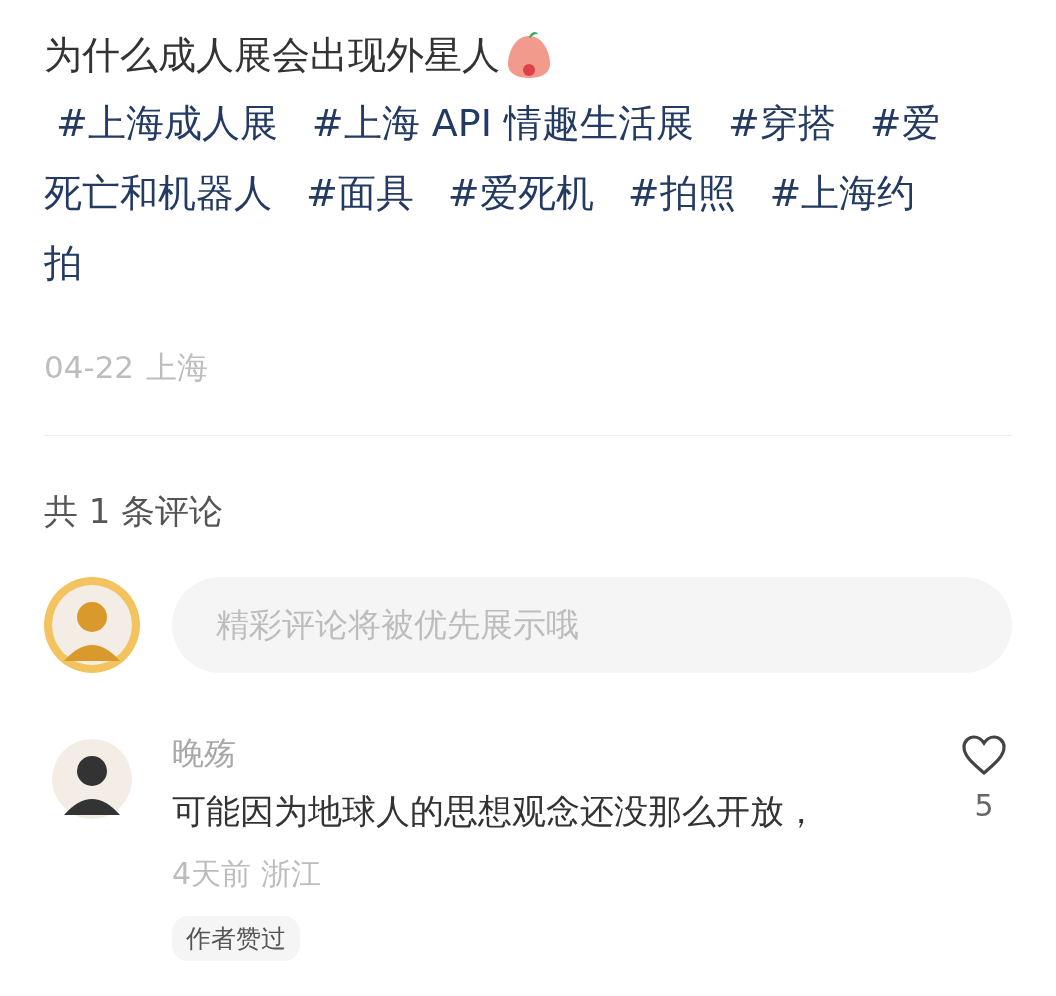  I want to click on comment-input-field: 精彩评论将被优先展示哦, so click(592, 624).